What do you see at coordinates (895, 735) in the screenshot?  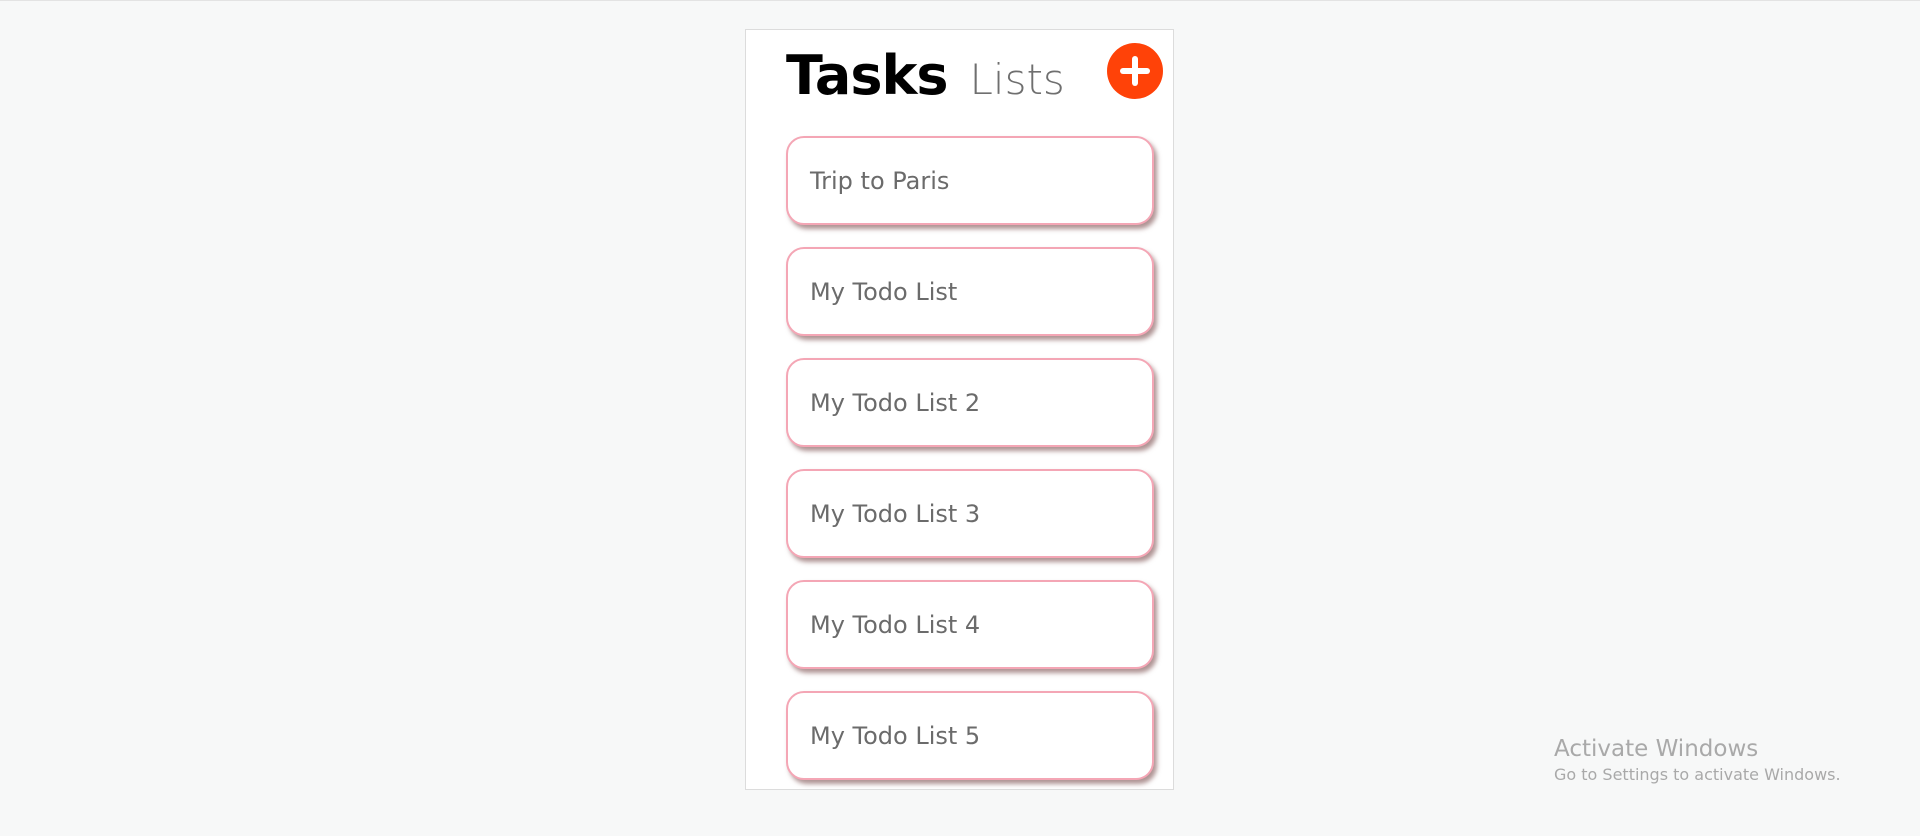 I see `list-item-label: My Todo List 5` at bounding box center [895, 735].